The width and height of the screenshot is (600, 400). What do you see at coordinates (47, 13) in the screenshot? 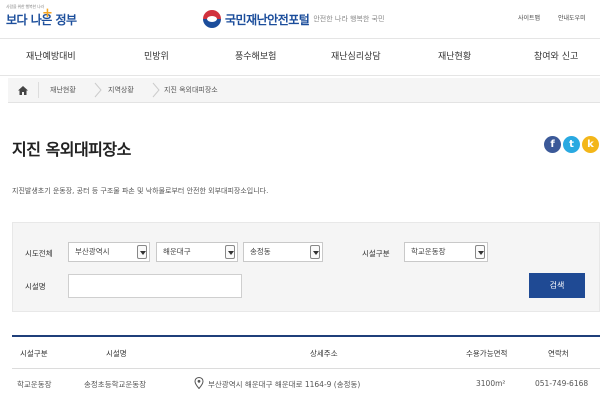
I see `logo-plus-icon: +` at bounding box center [47, 13].